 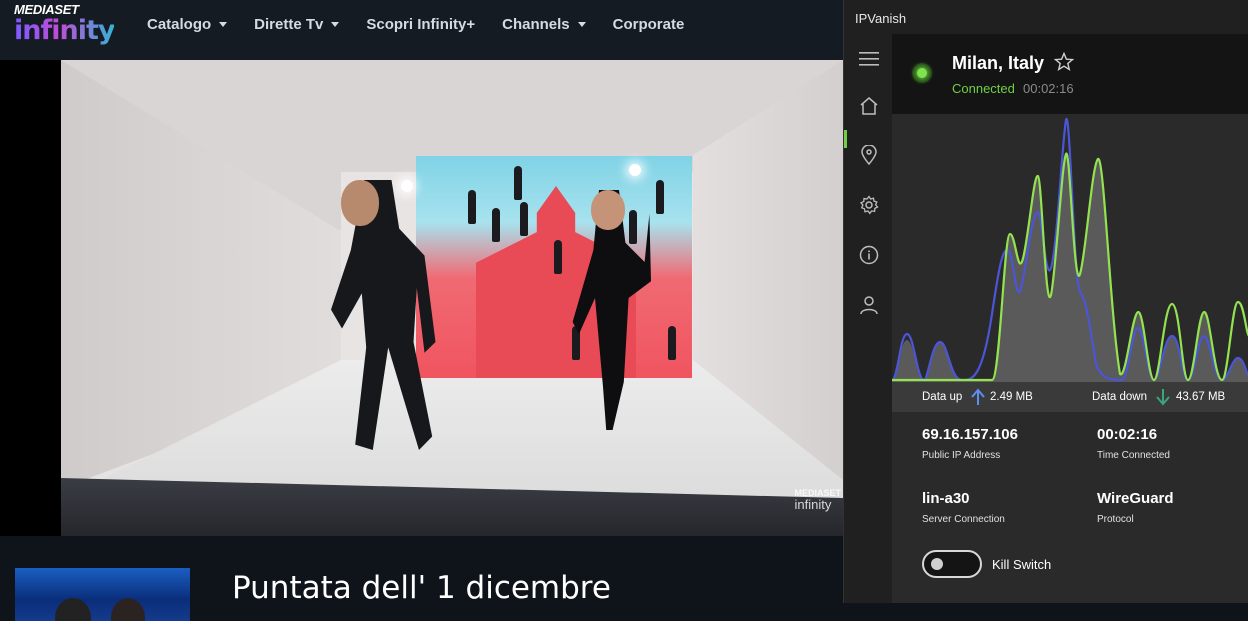 I want to click on channel-watermark: MEDIASET infinity, so click(x=817, y=500).